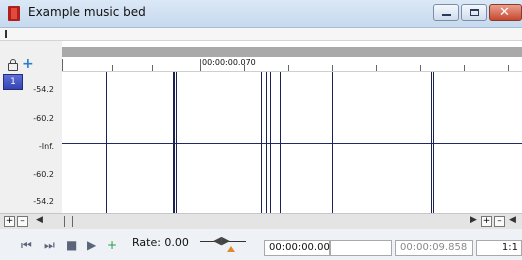 The width and height of the screenshot is (522, 260). I want to click on close-icon: ✕, so click(504, 12).